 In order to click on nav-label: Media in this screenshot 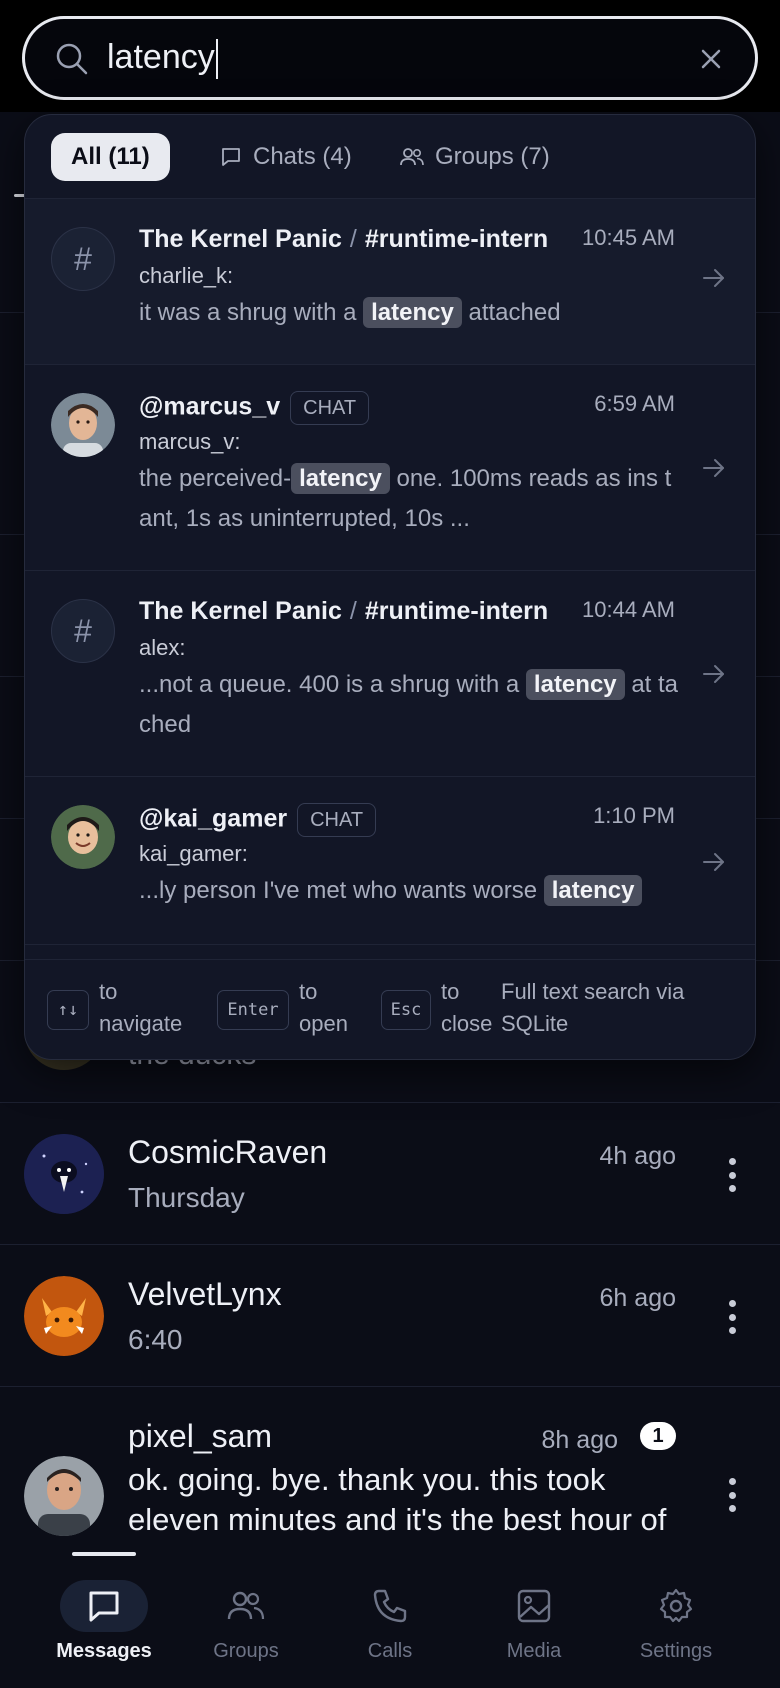, I will do `click(534, 1651)`.